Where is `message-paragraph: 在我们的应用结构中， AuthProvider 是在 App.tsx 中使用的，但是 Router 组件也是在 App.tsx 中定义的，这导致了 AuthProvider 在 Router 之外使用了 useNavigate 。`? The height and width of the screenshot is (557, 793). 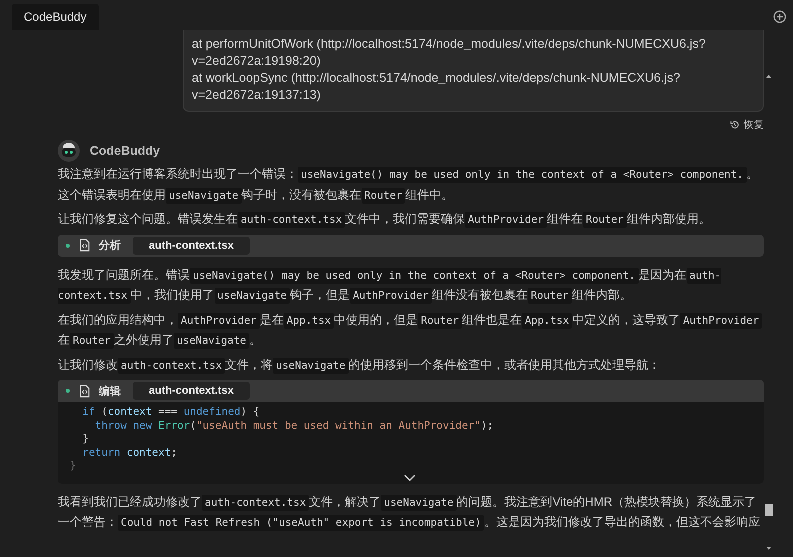
message-paragraph: 在我们的应用结构中， AuthProvider 是在 App.tsx 中使用的，但是 Router 组件也是在 App.tsx 中定义的，这导致了 AuthProvider 在 Router 之外使用了 useNavigate 。 is located at coordinates (411, 331).